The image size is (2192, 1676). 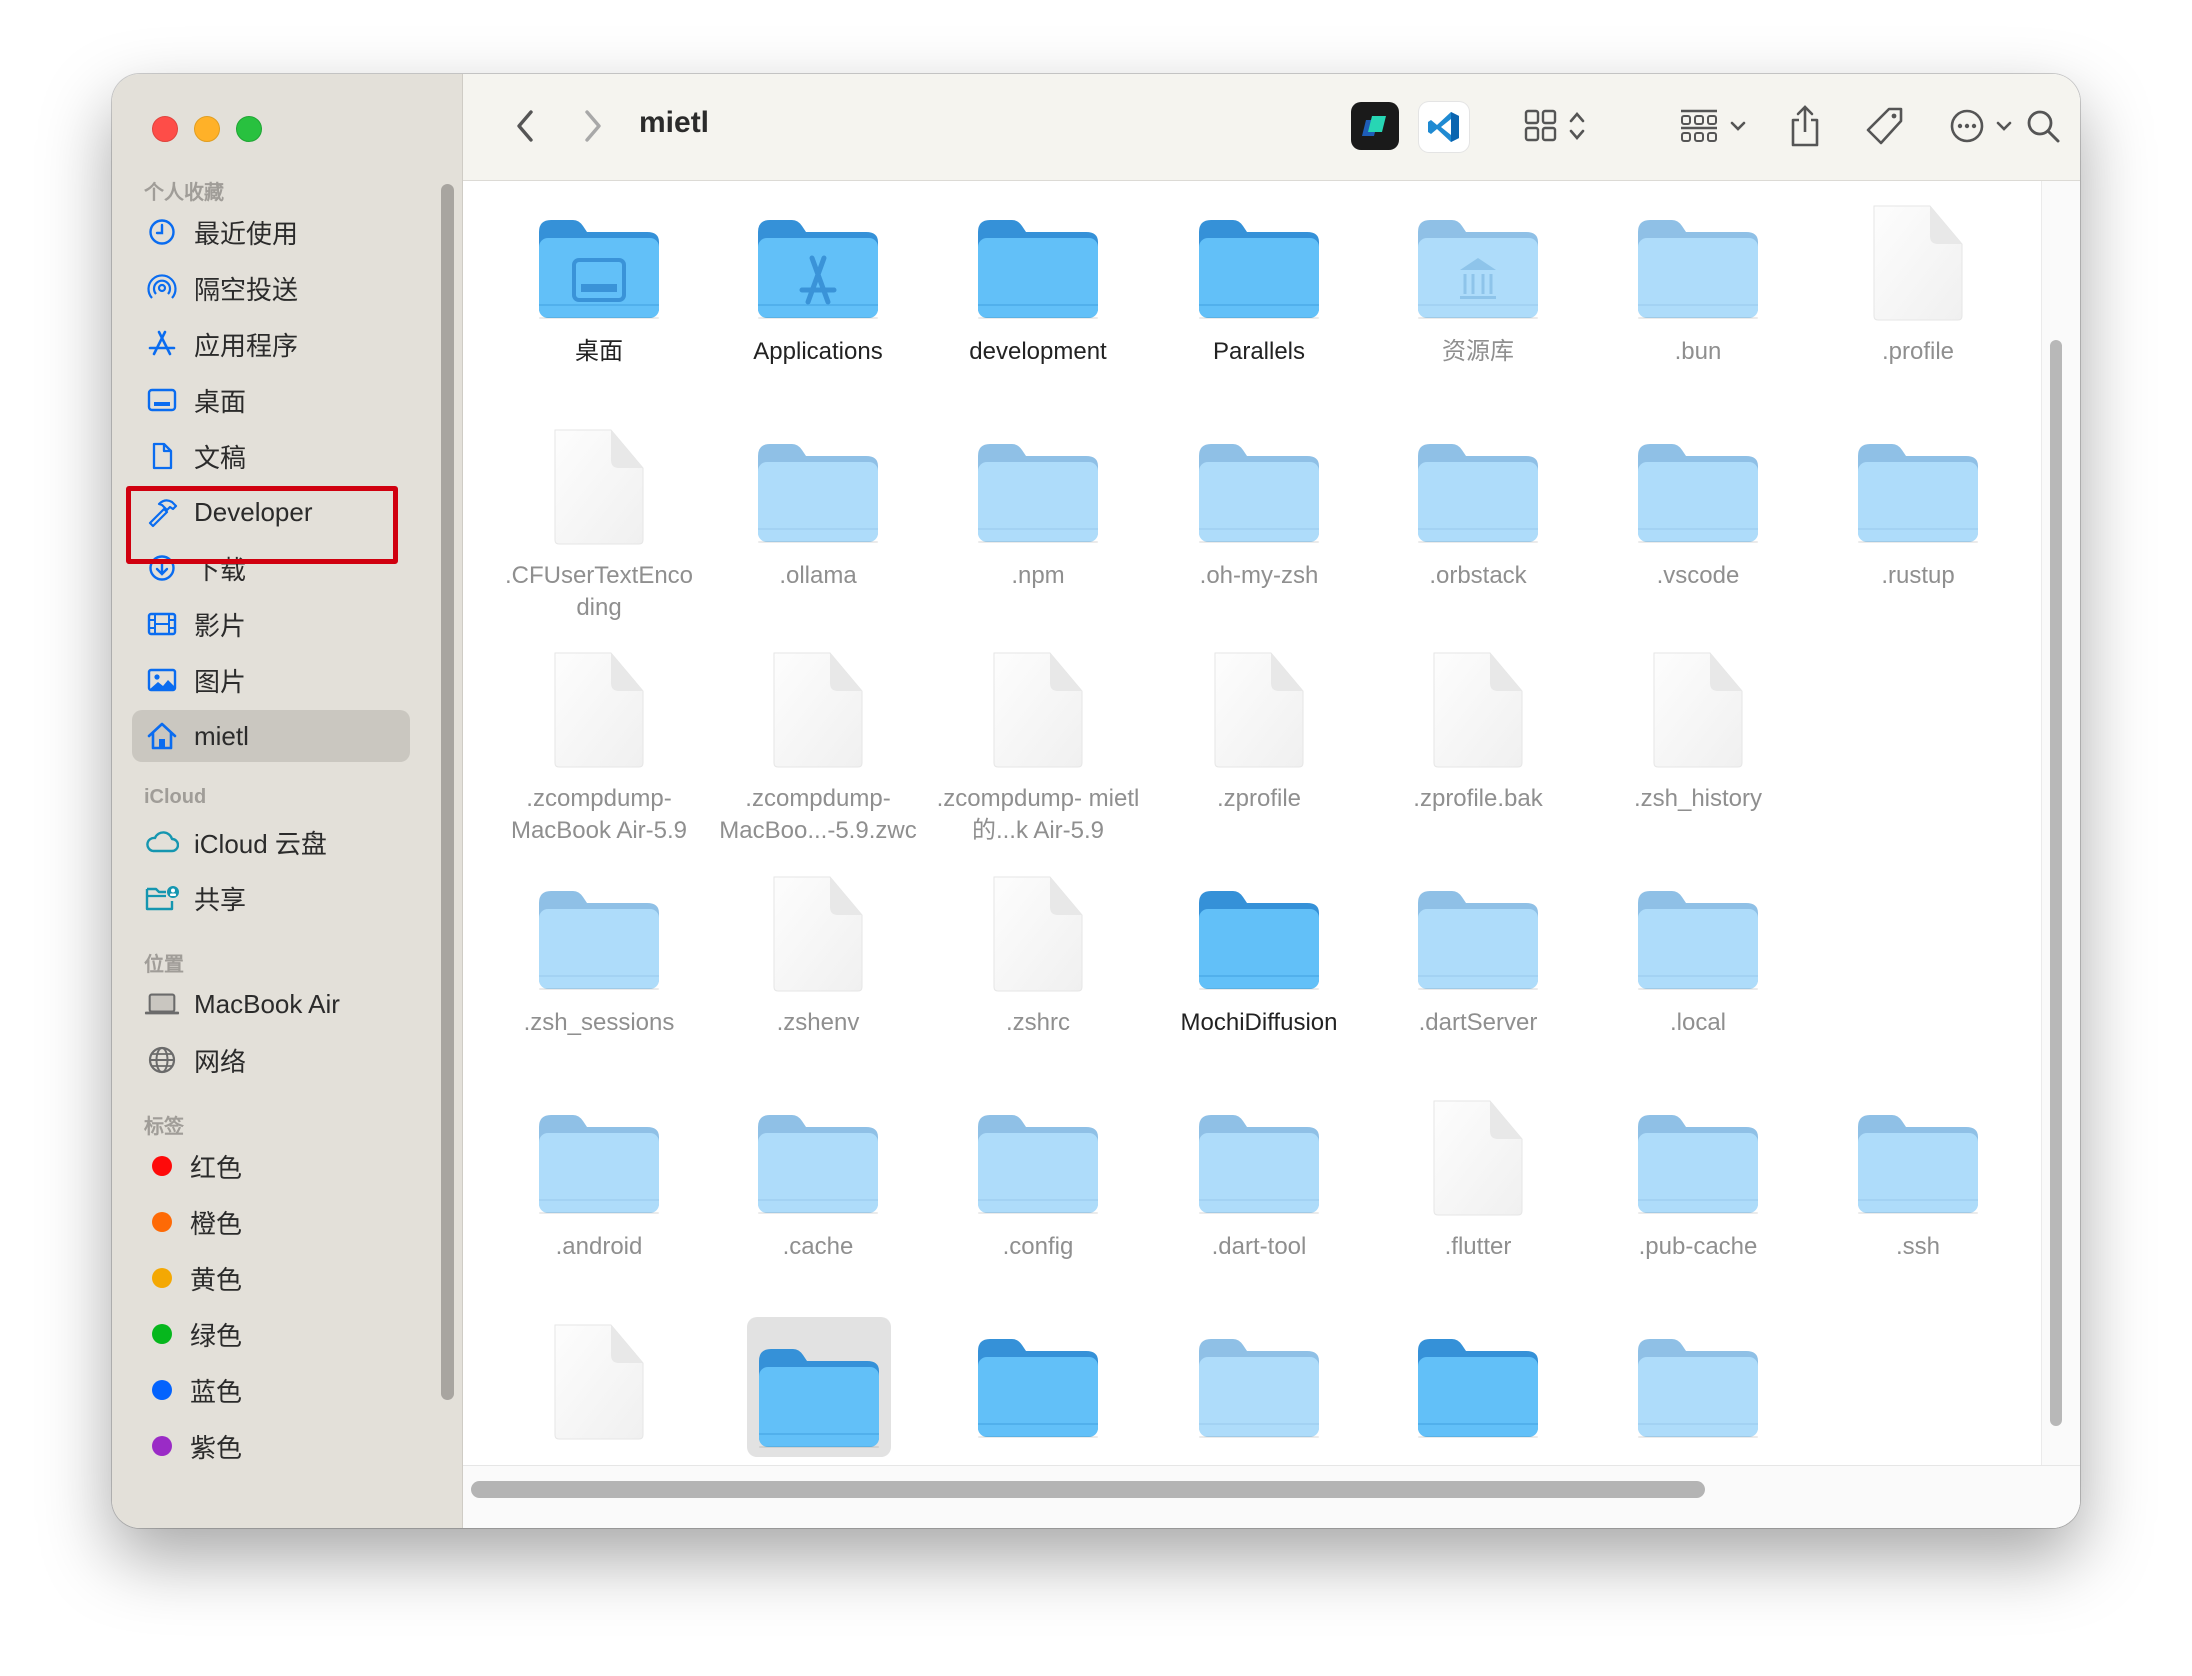 What do you see at coordinates (271, 680) in the screenshot?
I see `sidebar-item-photo: 图片` at bounding box center [271, 680].